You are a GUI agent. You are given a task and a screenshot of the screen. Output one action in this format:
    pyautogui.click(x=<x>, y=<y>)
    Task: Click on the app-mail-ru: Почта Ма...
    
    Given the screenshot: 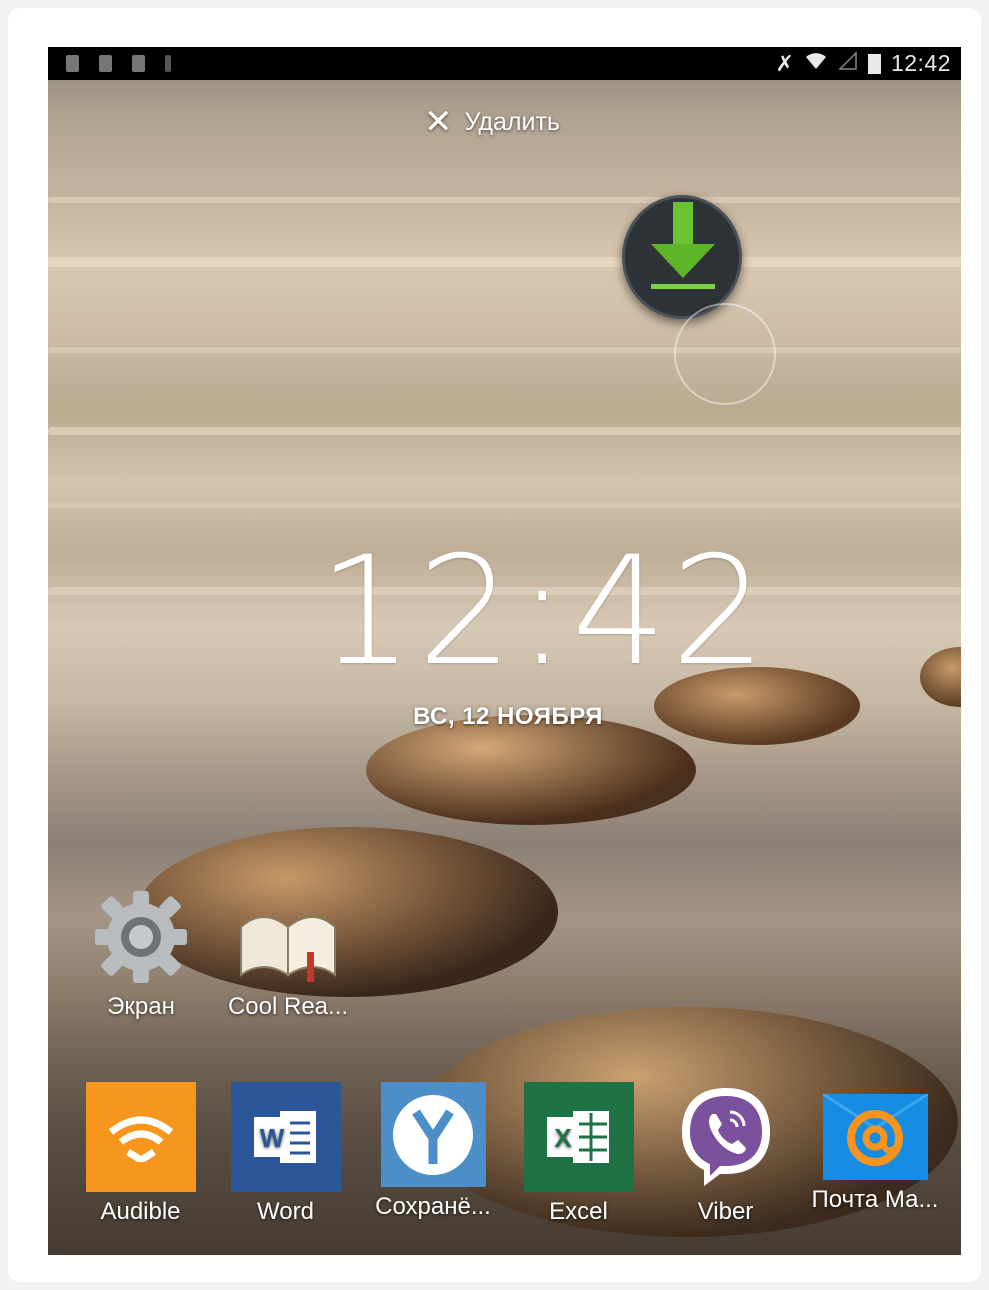 What is the action you would take?
    pyautogui.click(x=875, y=1148)
    